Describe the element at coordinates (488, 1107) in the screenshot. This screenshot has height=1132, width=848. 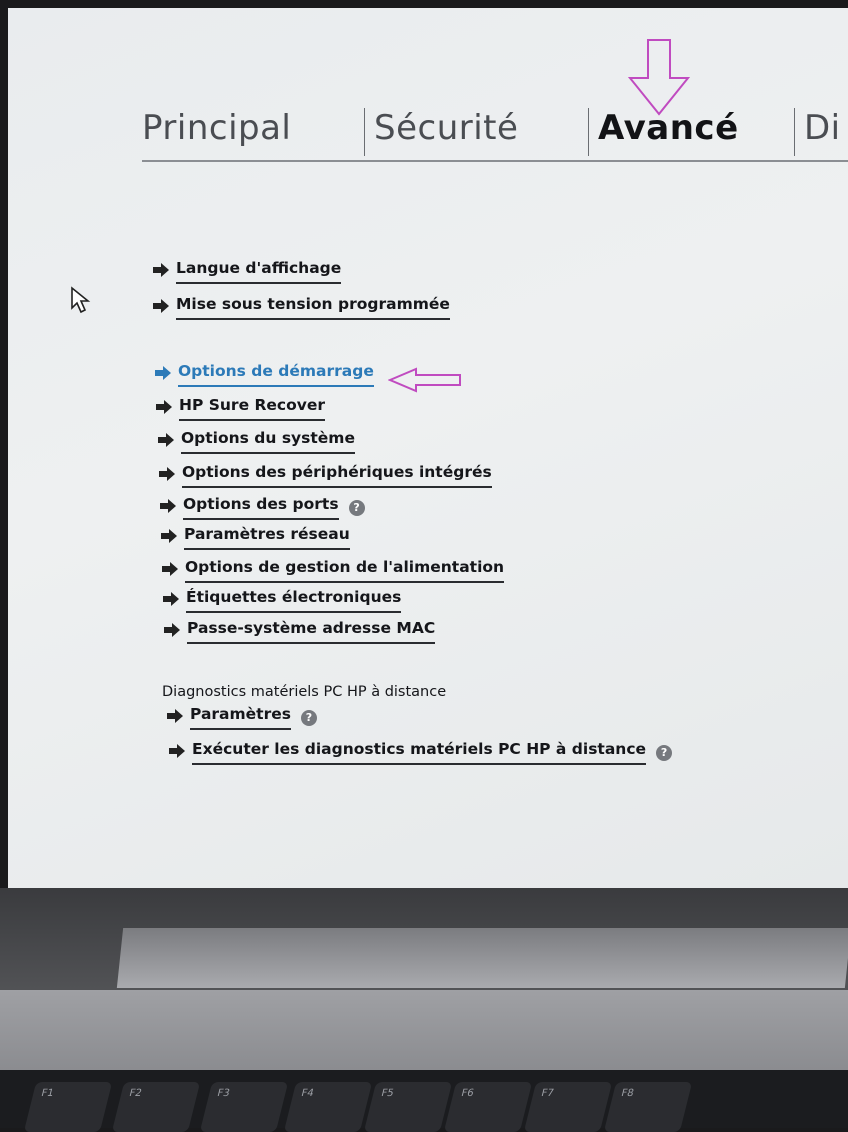
I see `key-f6: F6` at that location.